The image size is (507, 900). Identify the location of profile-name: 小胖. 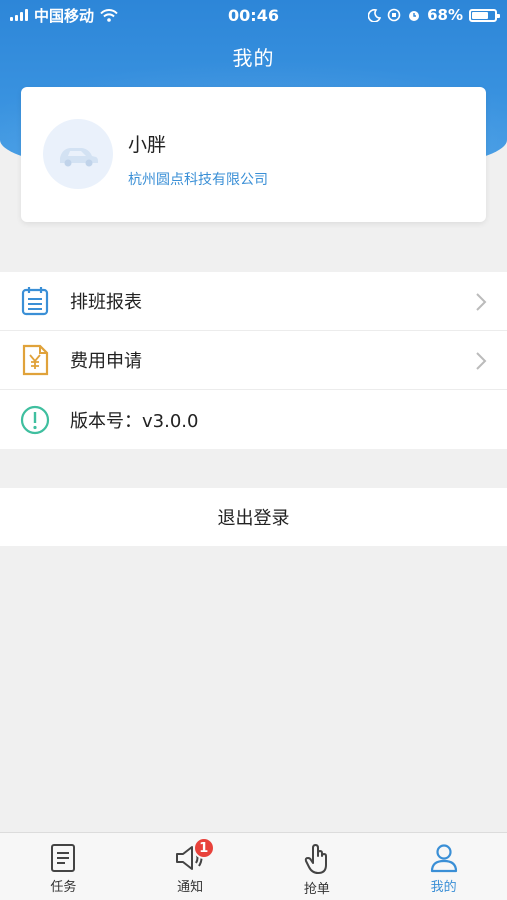
(147, 145).